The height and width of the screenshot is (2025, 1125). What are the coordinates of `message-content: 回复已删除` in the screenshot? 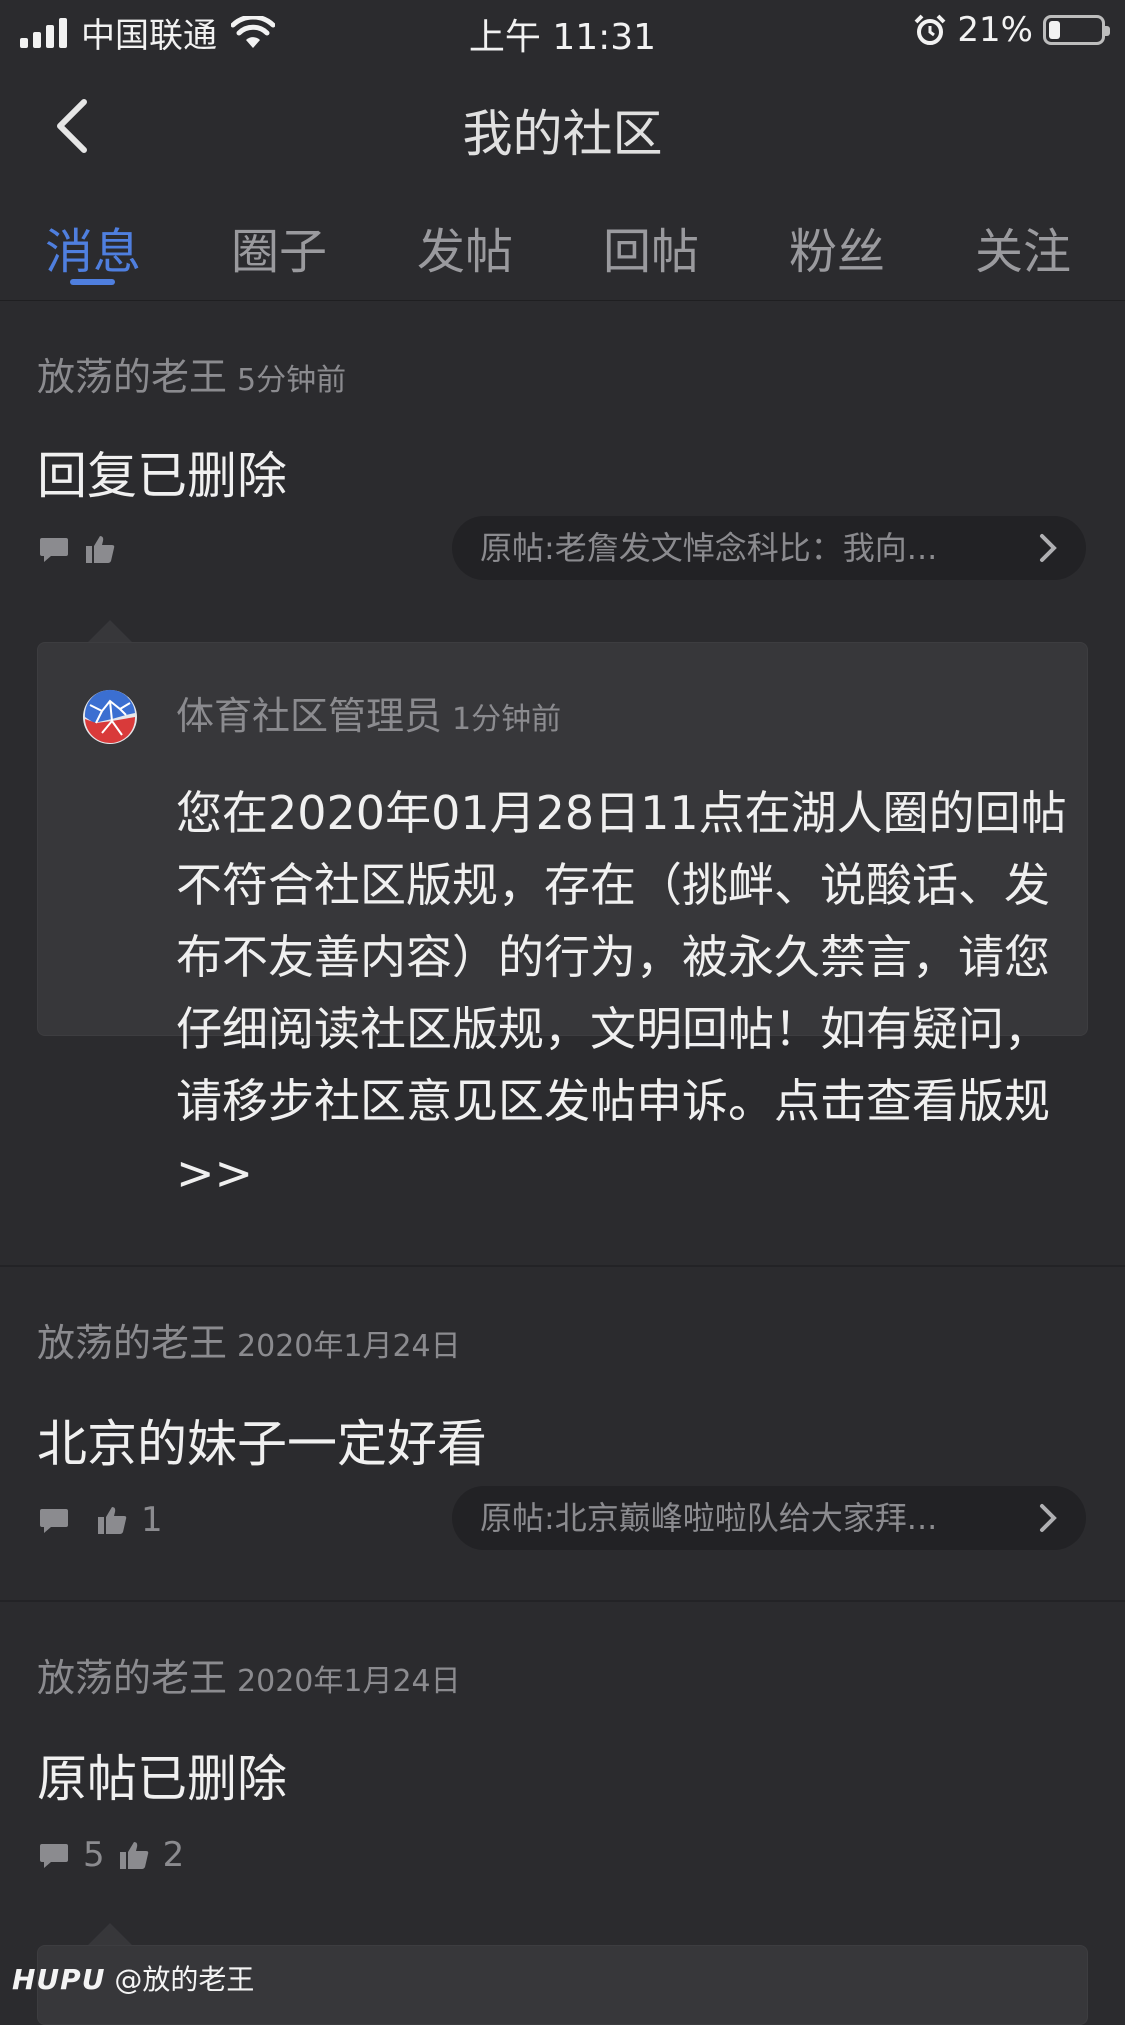 It's located at (162, 476).